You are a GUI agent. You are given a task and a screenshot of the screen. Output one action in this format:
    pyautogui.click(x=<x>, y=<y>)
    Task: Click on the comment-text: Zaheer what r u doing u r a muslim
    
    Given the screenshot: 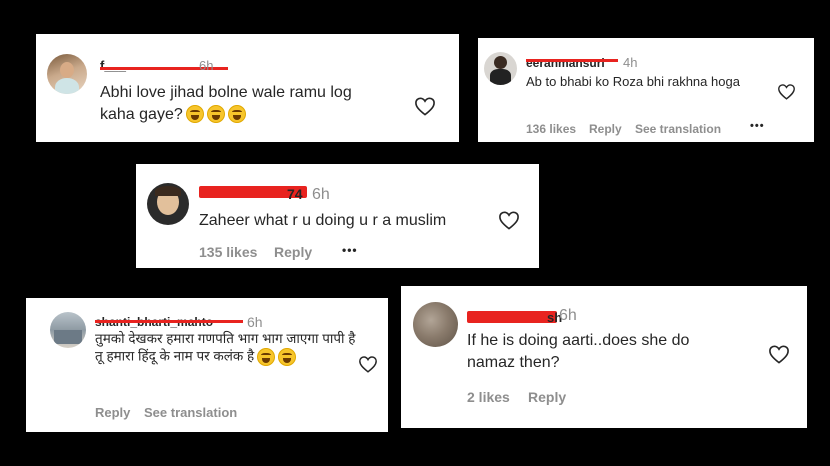 What is the action you would take?
    pyautogui.click(x=323, y=220)
    